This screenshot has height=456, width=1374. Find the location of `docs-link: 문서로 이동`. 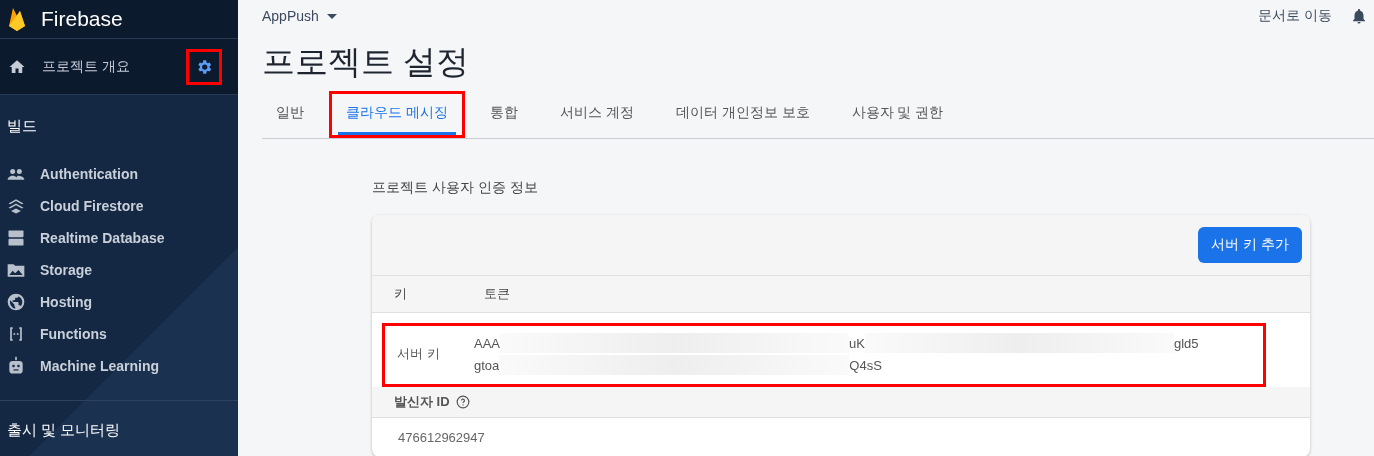

docs-link: 문서로 이동 is located at coordinates (1295, 16).